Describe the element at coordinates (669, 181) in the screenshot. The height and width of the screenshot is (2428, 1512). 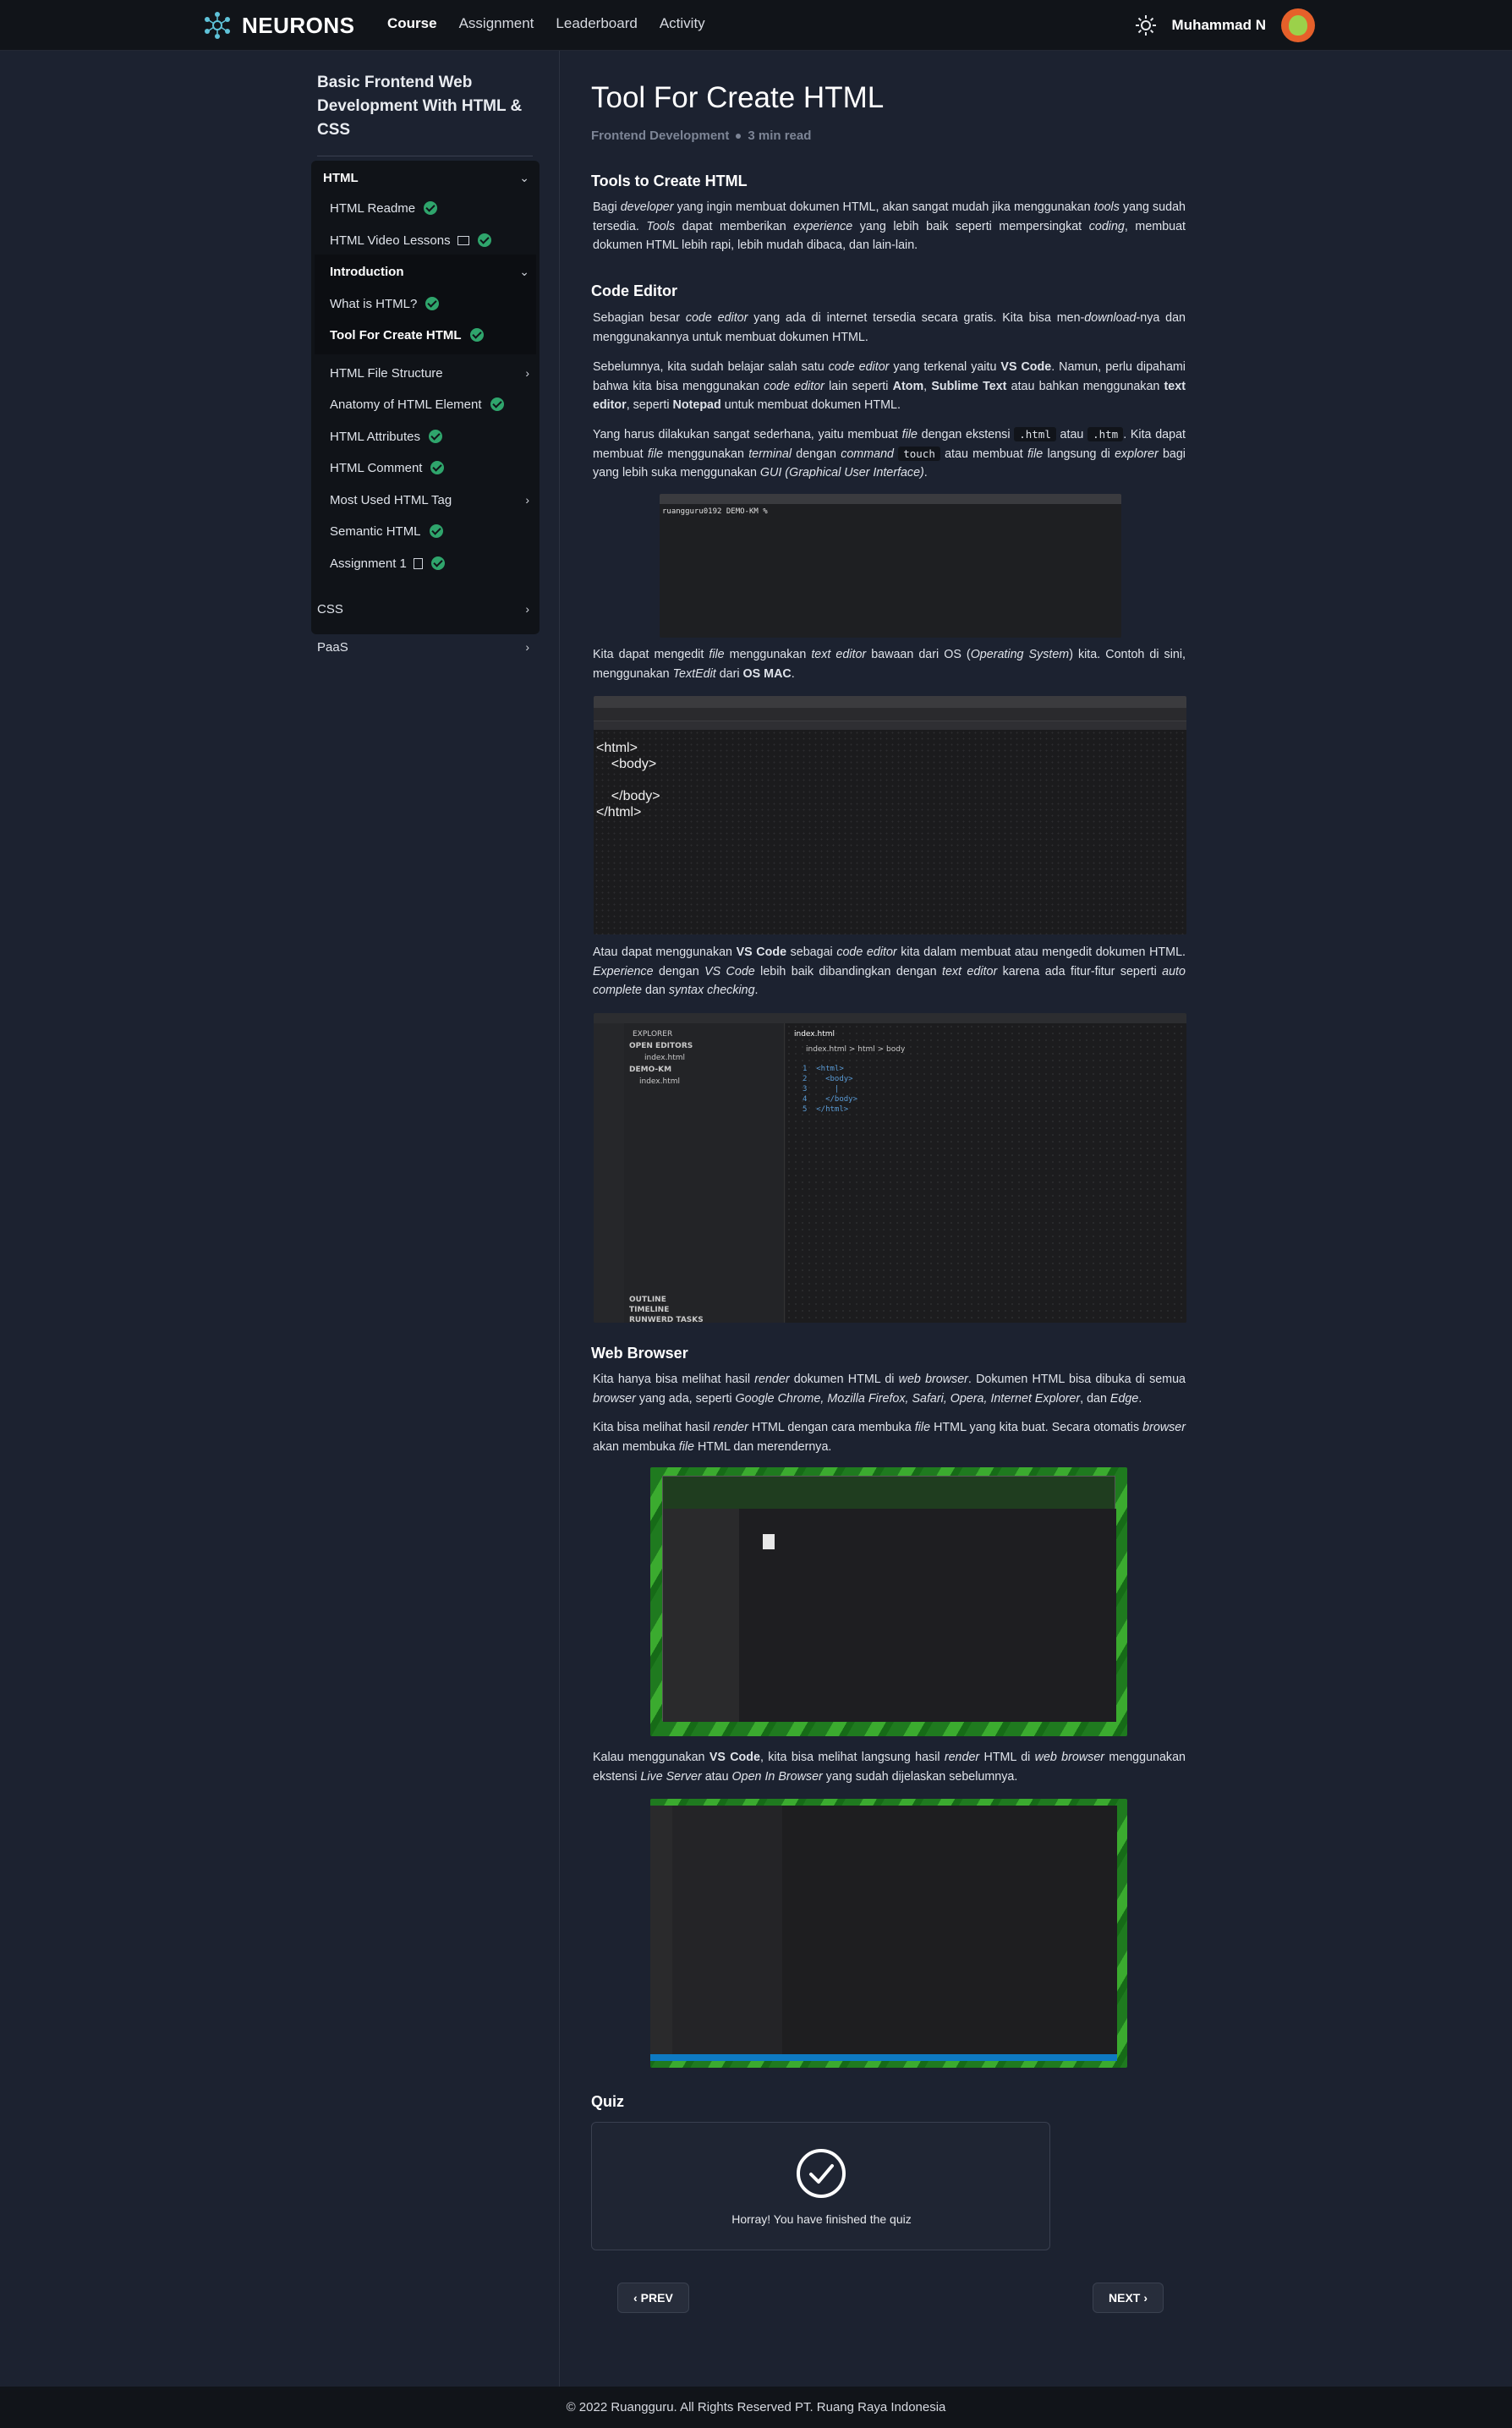
I see `section-title-tools: Tools to Create HTML` at that location.